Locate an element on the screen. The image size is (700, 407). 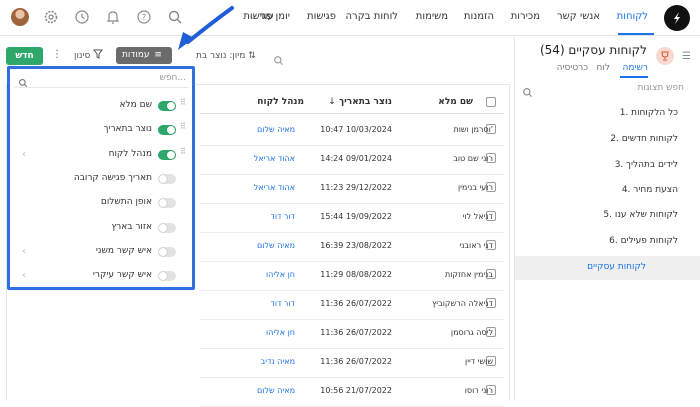
column-toggle-label: איש קשר עיקרי is located at coordinates (122, 275).